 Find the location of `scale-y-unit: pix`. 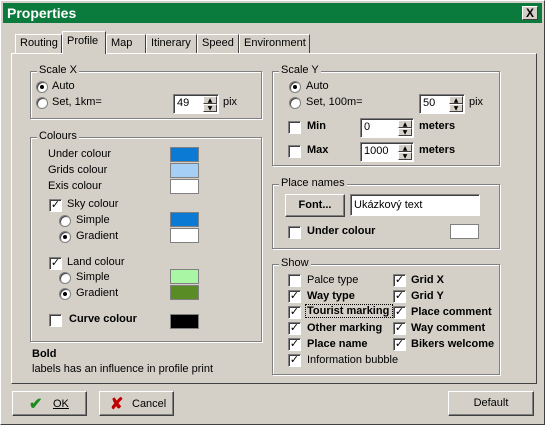

scale-y-unit: pix is located at coordinates (476, 102).